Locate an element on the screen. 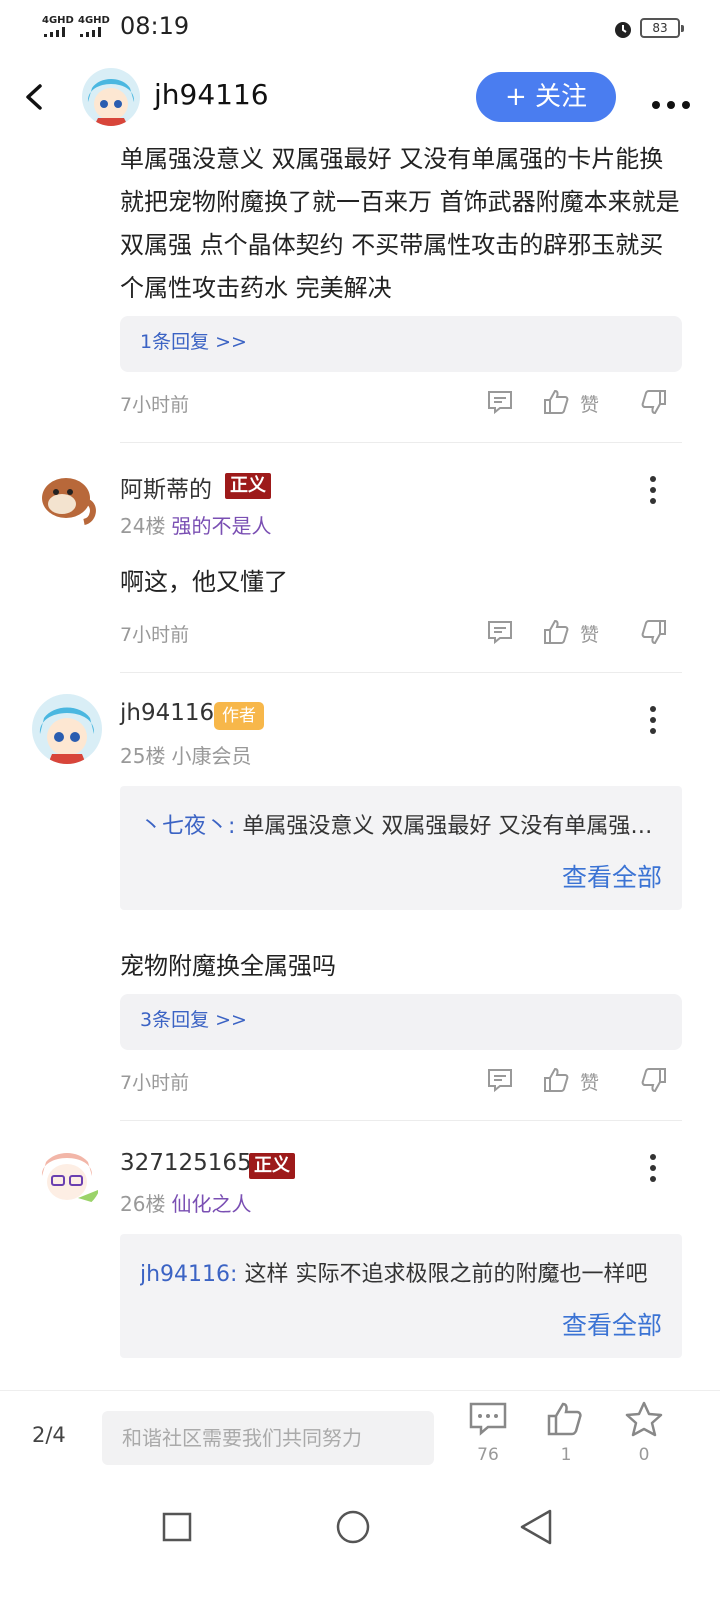 The image size is (720, 1600). status-bar: 4GHD 4GHD 08:19 83 is located at coordinates (360, 28).